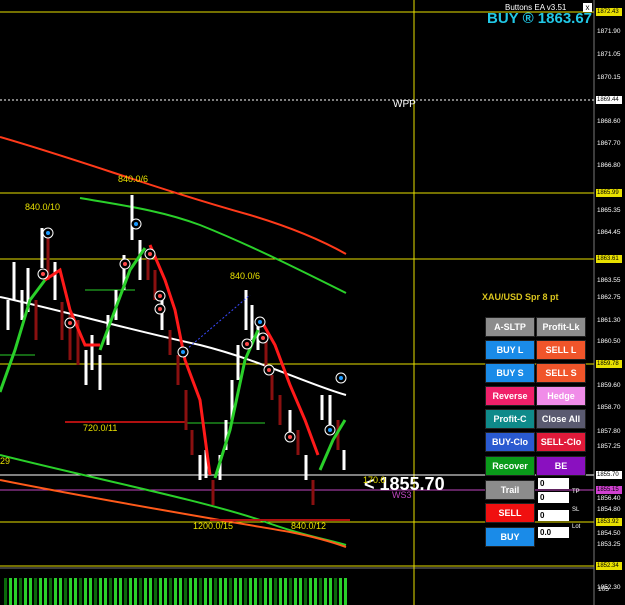 This screenshot has height=605, width=625. I want to click on close-all-button: Close All, so click(561, 419).